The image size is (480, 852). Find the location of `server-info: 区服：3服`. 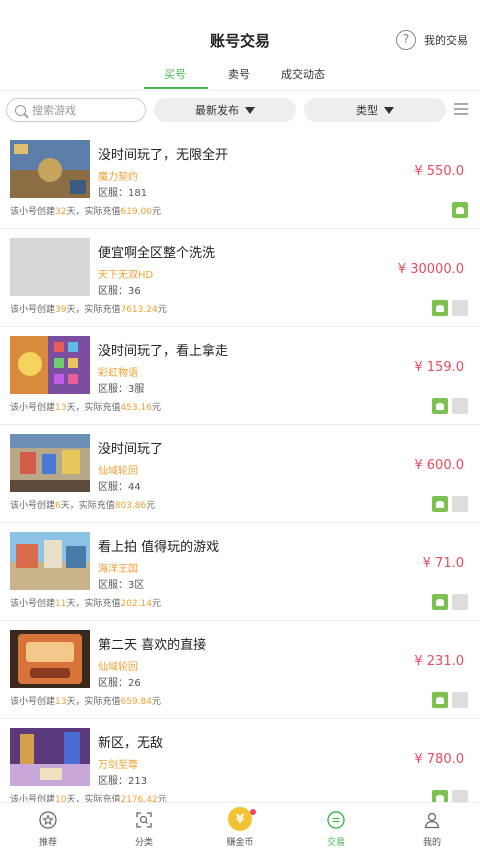

server-info: 区服：3服 is located at coordinates (121, 389).